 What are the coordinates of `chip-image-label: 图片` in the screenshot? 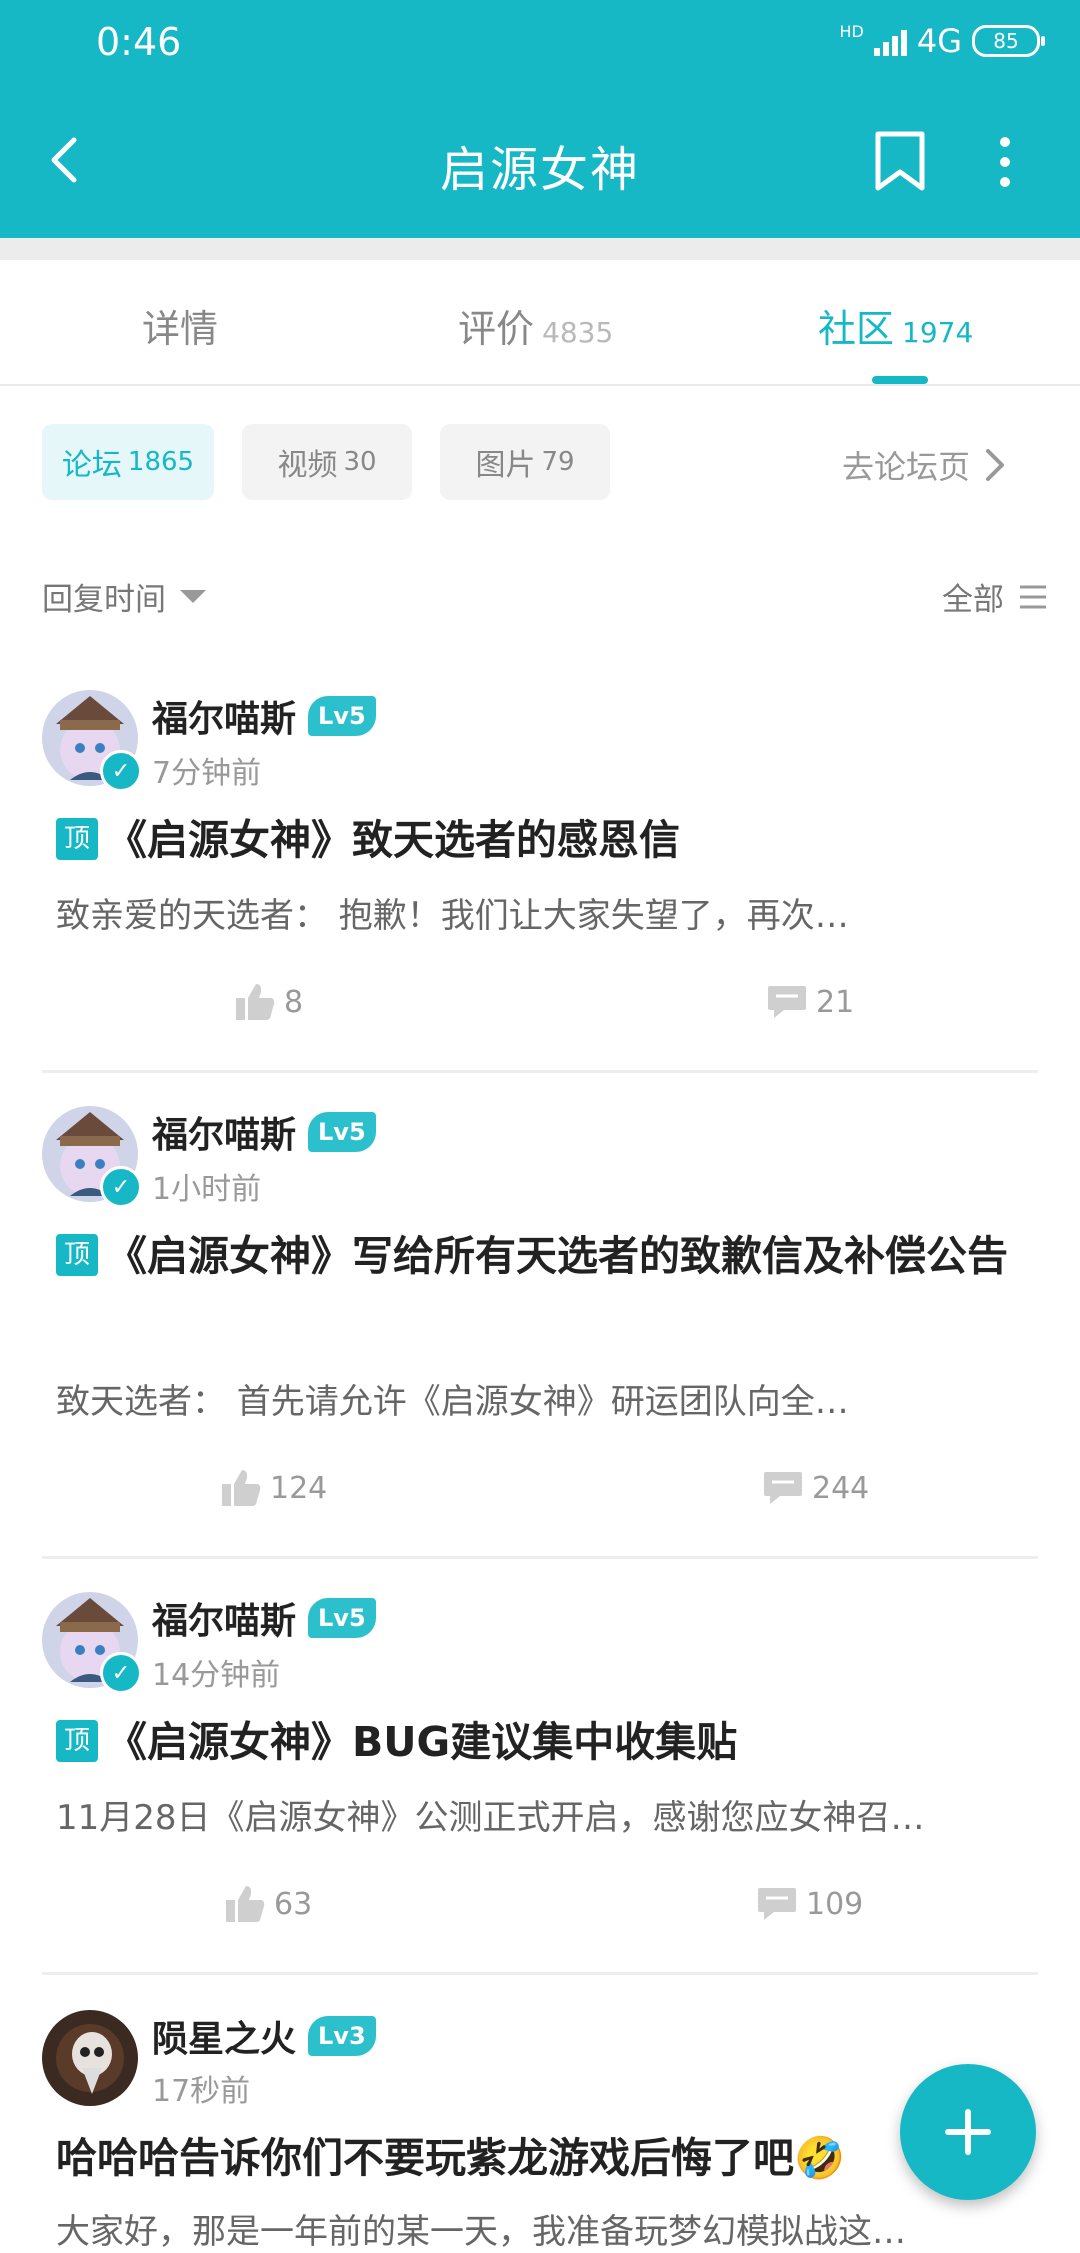 It's located at (505, 465).